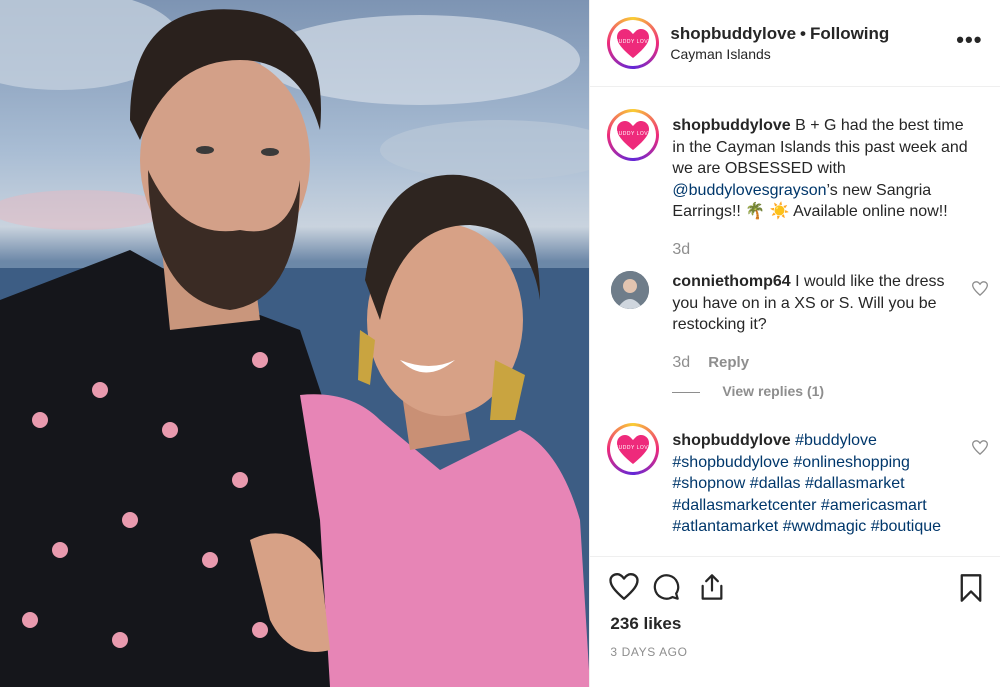  What do you see at coordinates (728, 362) in the screenshot?
I see `reply-button: Reply` at bounding box center [728, 362].